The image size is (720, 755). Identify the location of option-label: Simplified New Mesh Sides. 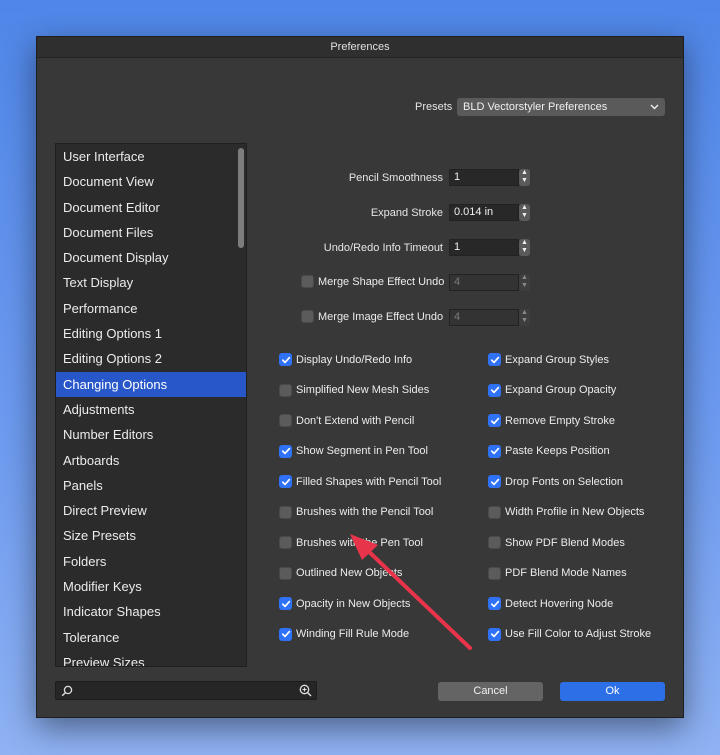
(363, 390).